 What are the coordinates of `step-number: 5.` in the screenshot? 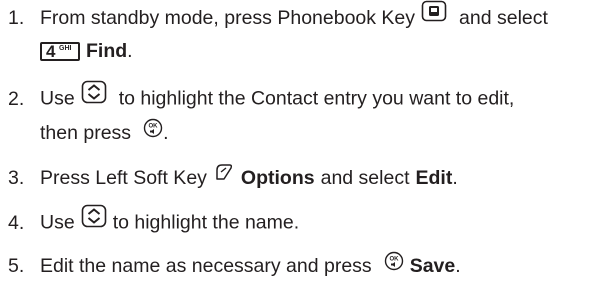 It's located at (16, 266).